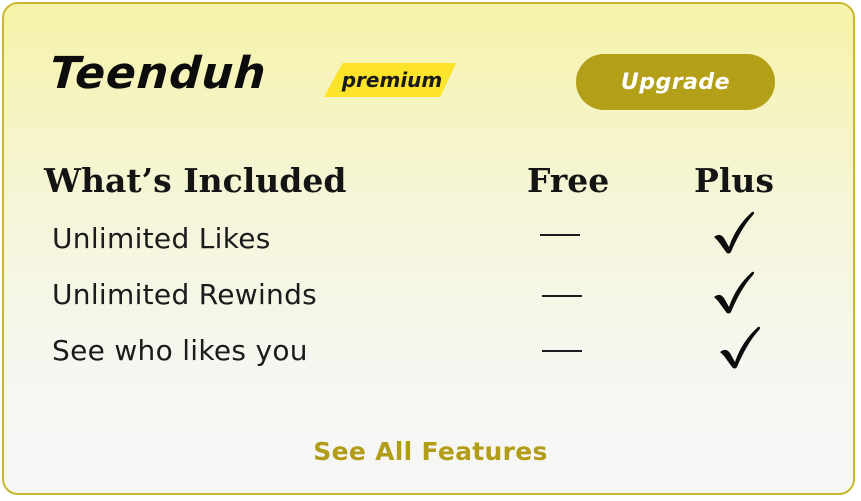  Describe the element at coordinates (675, 82) in the screenshot. I see `upgrade-button: Upgrade` at that location.